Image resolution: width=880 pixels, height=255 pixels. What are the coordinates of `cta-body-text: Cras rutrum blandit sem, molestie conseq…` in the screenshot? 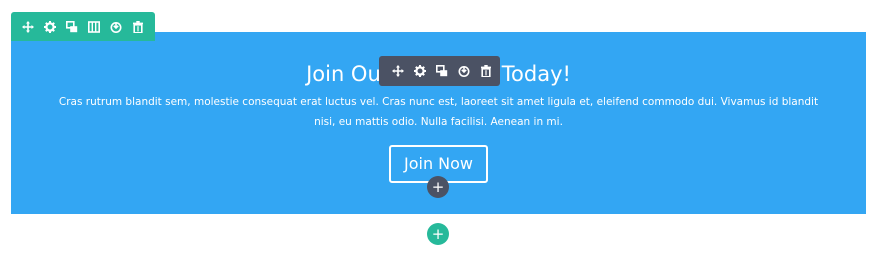 It's located at (438, 112).